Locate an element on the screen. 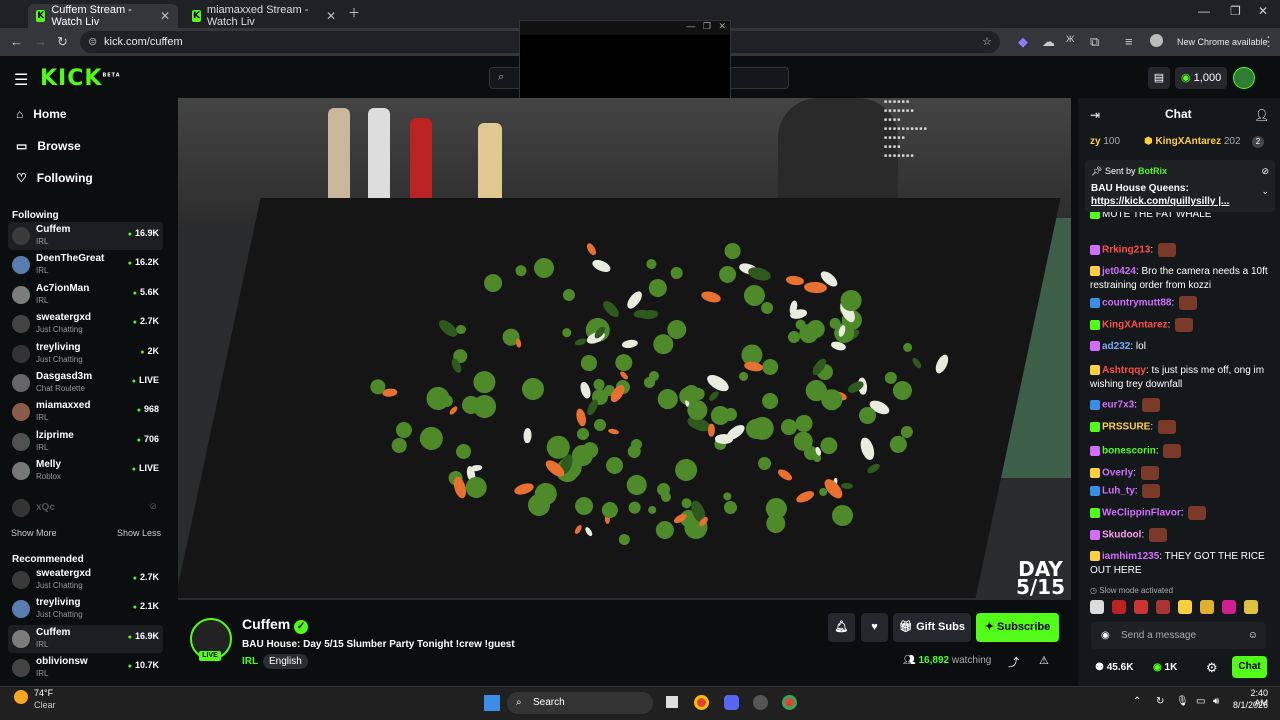  chat-username: Overly is located at coordinates (1117, 473).